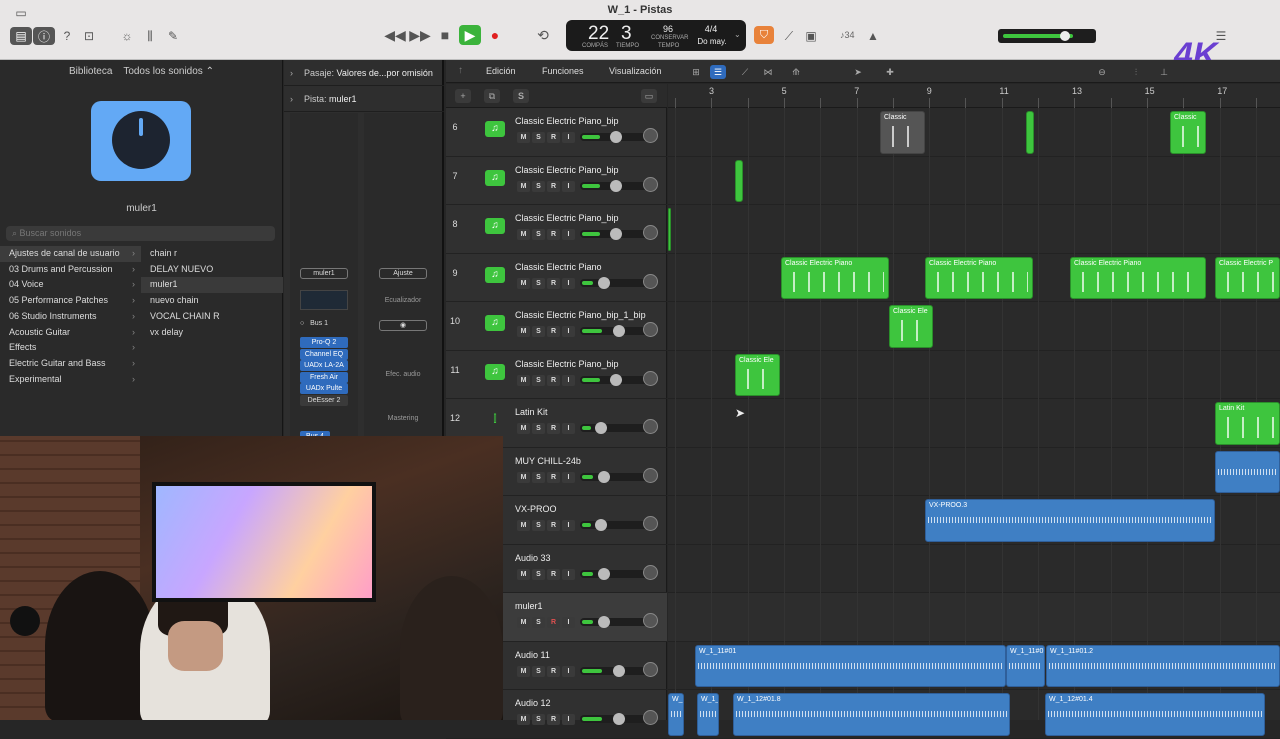  Describe the element at coordinates (696, 72) in the screenshot. I see `grid-view-icon: ⊞` at that location.